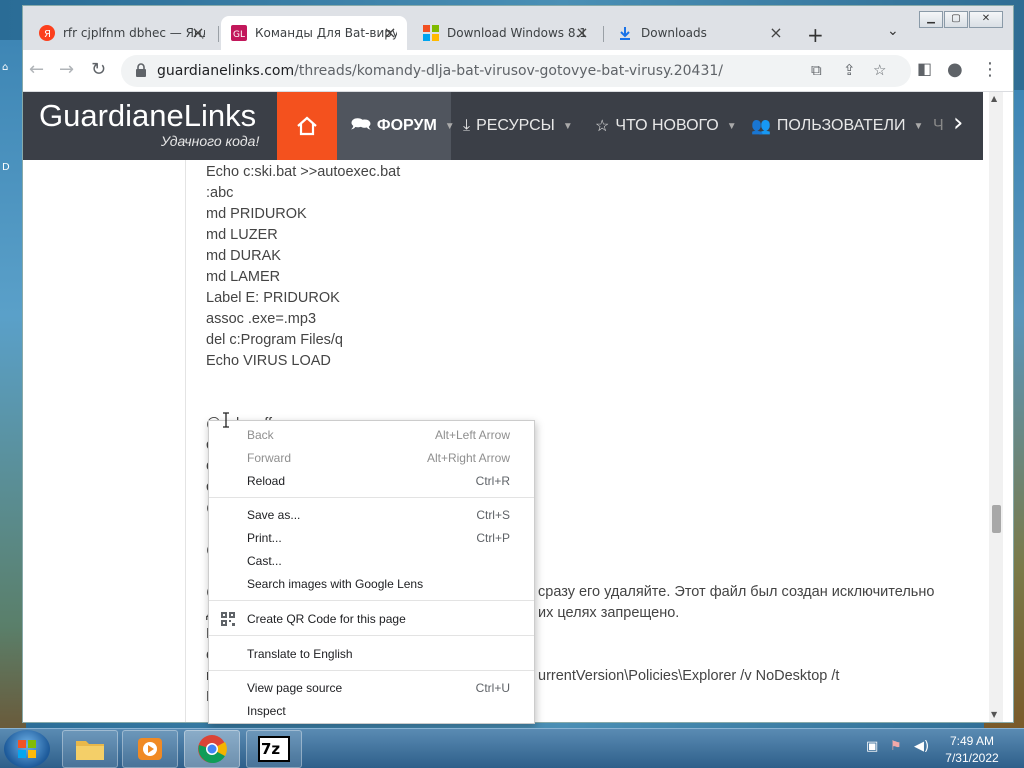 The height and width of the screenshot is (768, 1024). What do you see at coordinates (98, 69) in the screenshot?
I see `reload-icon: ↻` at bounding box center [98, 69].